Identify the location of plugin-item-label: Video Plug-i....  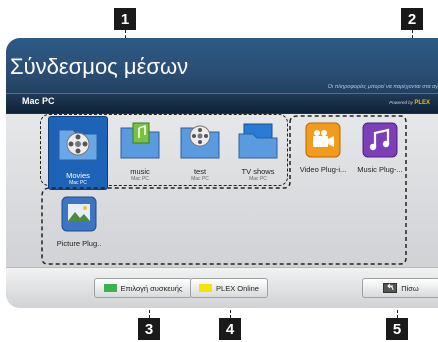
(323, 169).